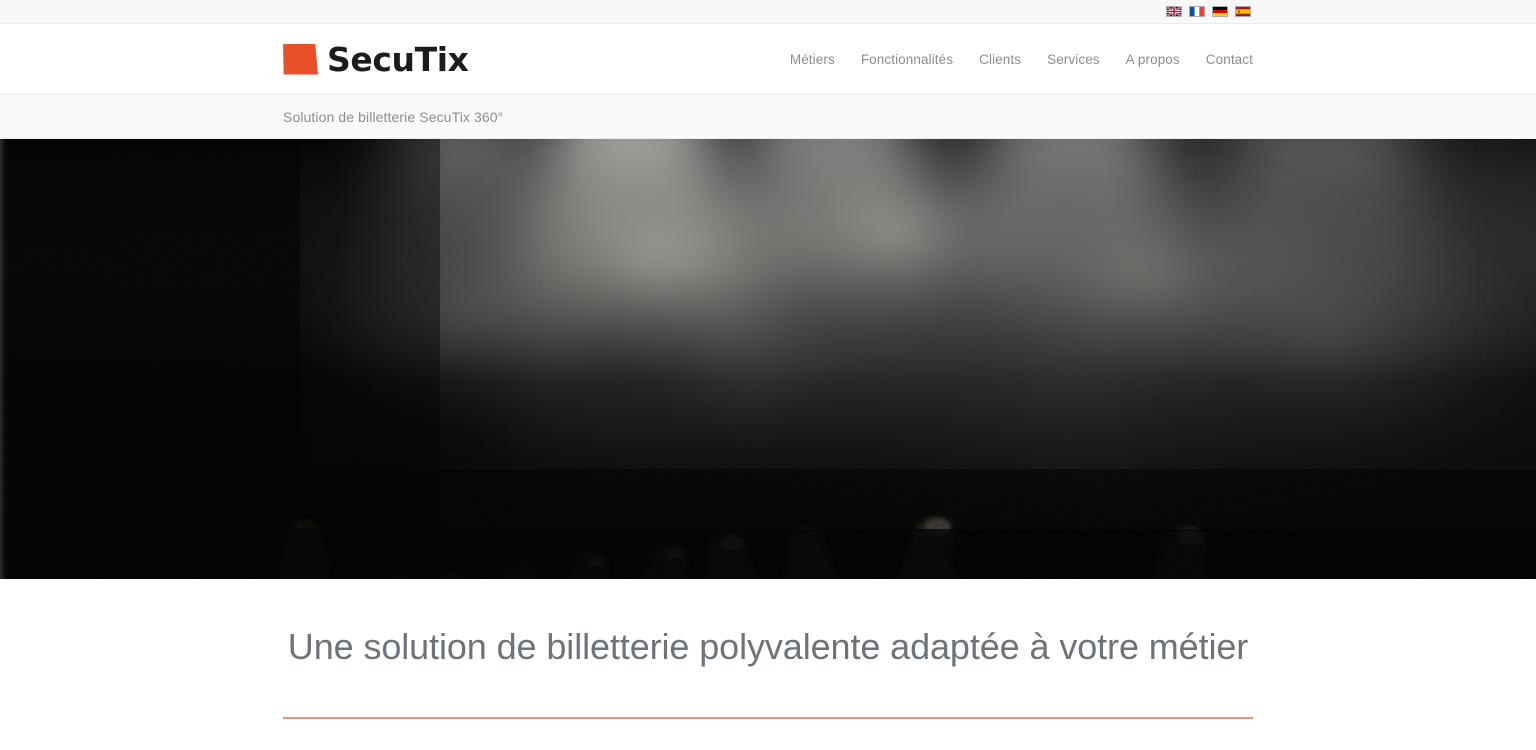  Describe the element at coordinates (1197, 11) in the screenshot. I see `french-flag-icon` at that location.